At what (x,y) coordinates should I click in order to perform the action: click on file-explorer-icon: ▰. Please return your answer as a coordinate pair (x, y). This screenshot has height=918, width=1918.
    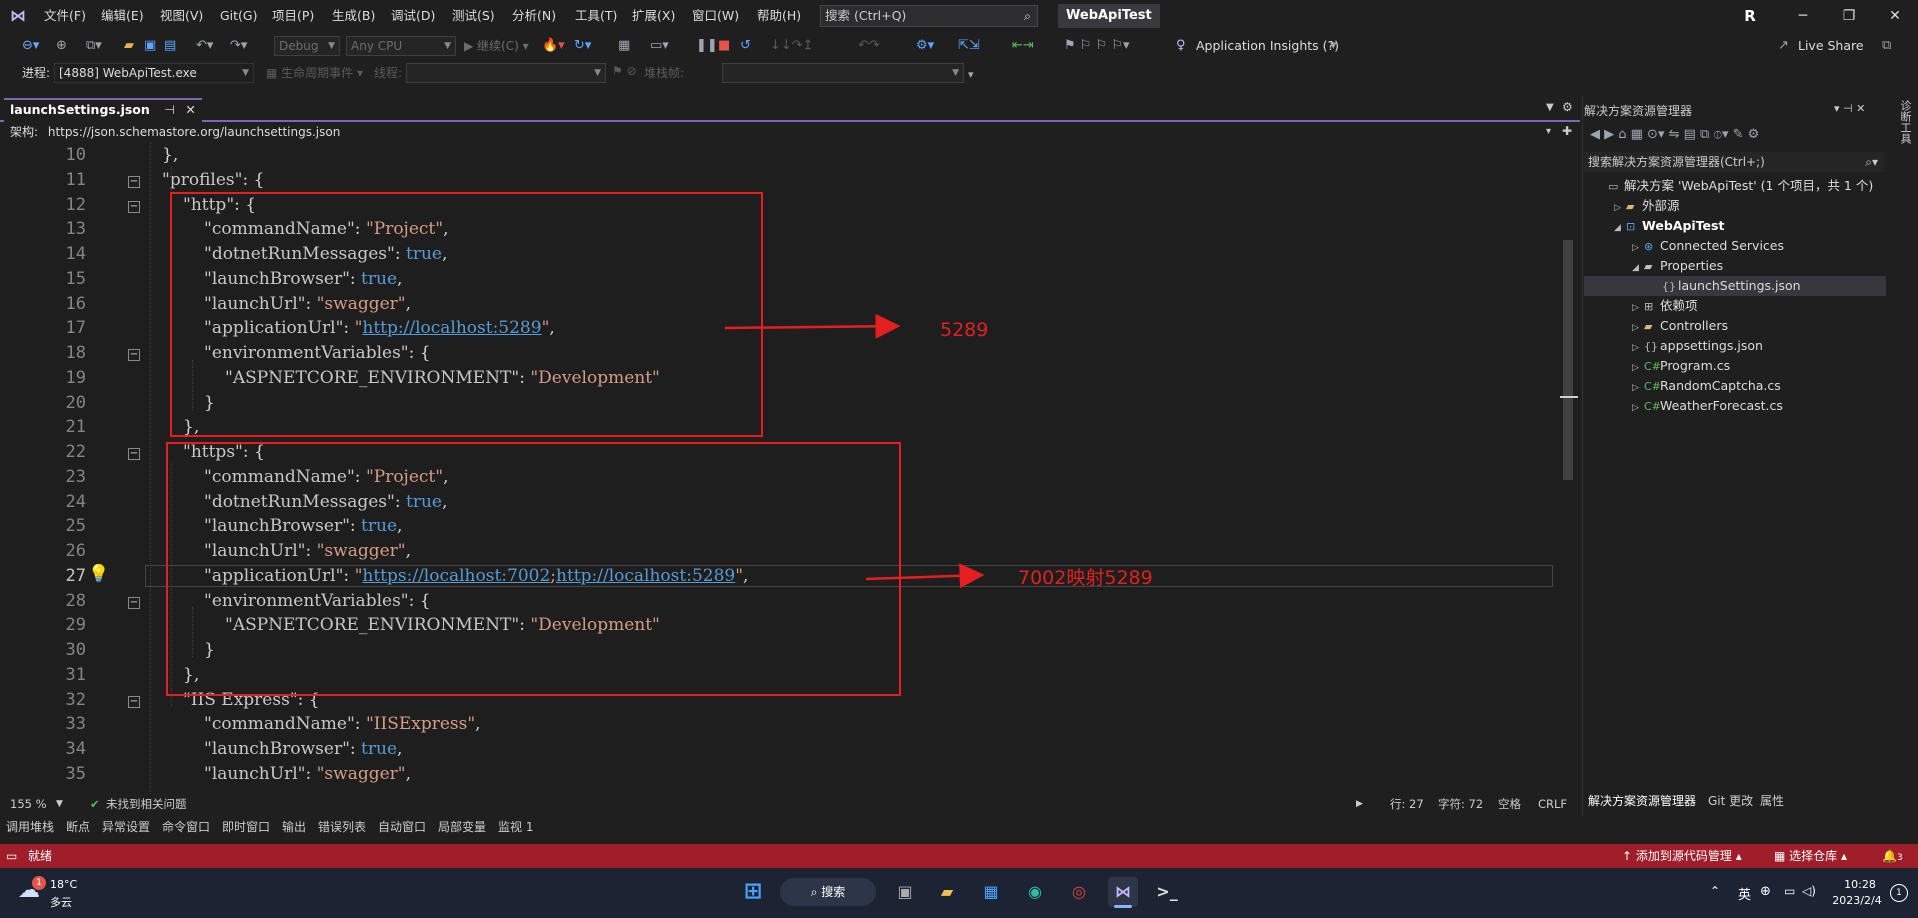
    Looking at the image, I should click on (947, 892).